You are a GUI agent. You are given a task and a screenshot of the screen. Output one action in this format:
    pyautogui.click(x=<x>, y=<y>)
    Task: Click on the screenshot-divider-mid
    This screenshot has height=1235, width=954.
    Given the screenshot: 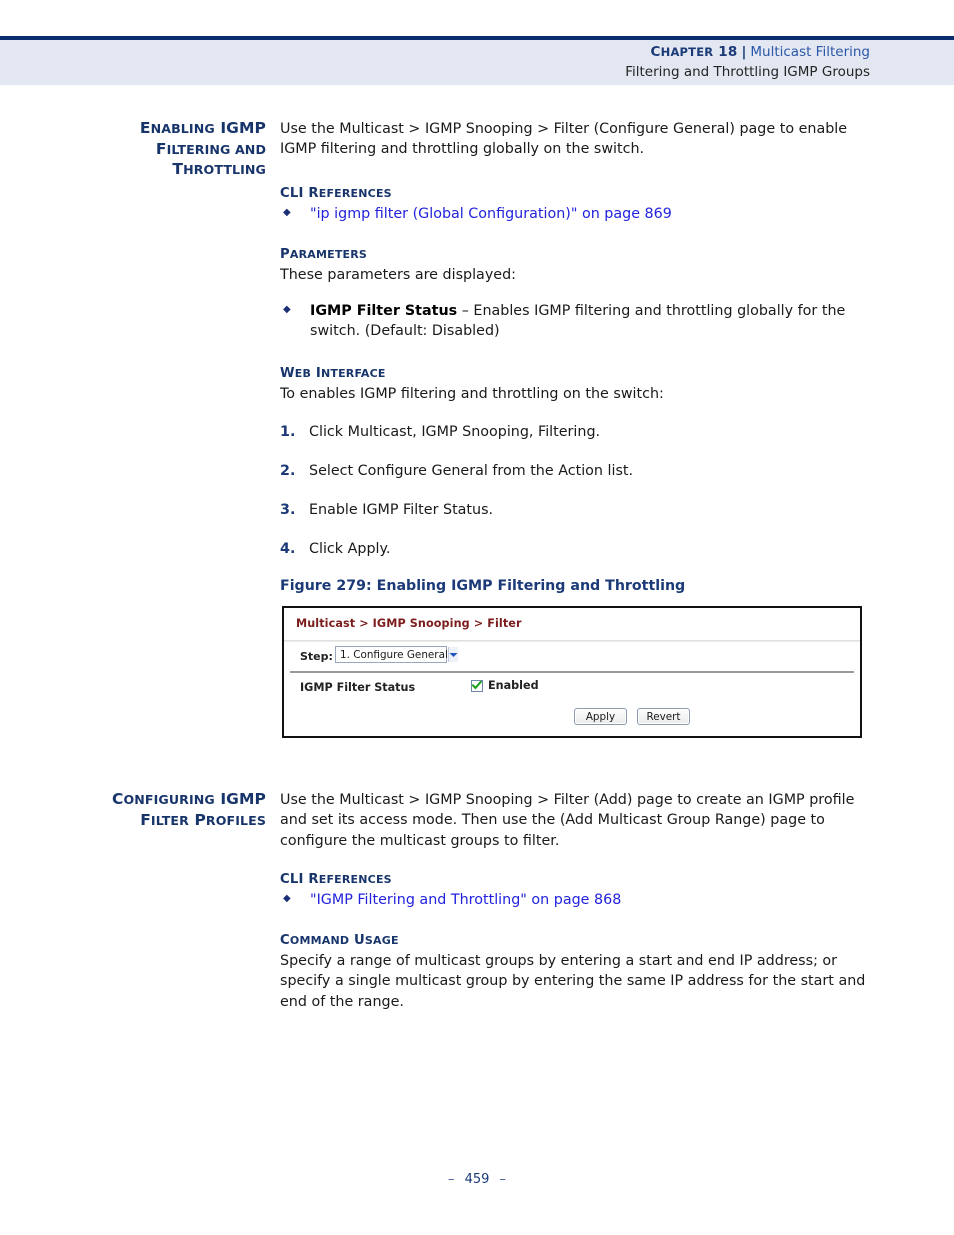 What is the action you would take?
    pyautogui.click(x=572, y=672)
    